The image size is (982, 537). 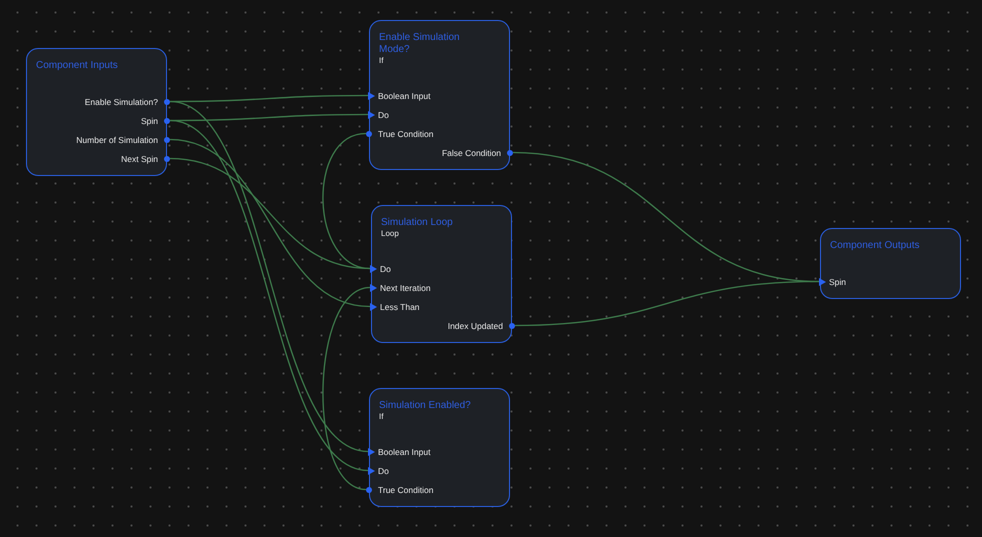 I want to click on node-card: Simulation Loop Loop Do Next Iteration Less Than Index Updated, so click(x=441, y=274).